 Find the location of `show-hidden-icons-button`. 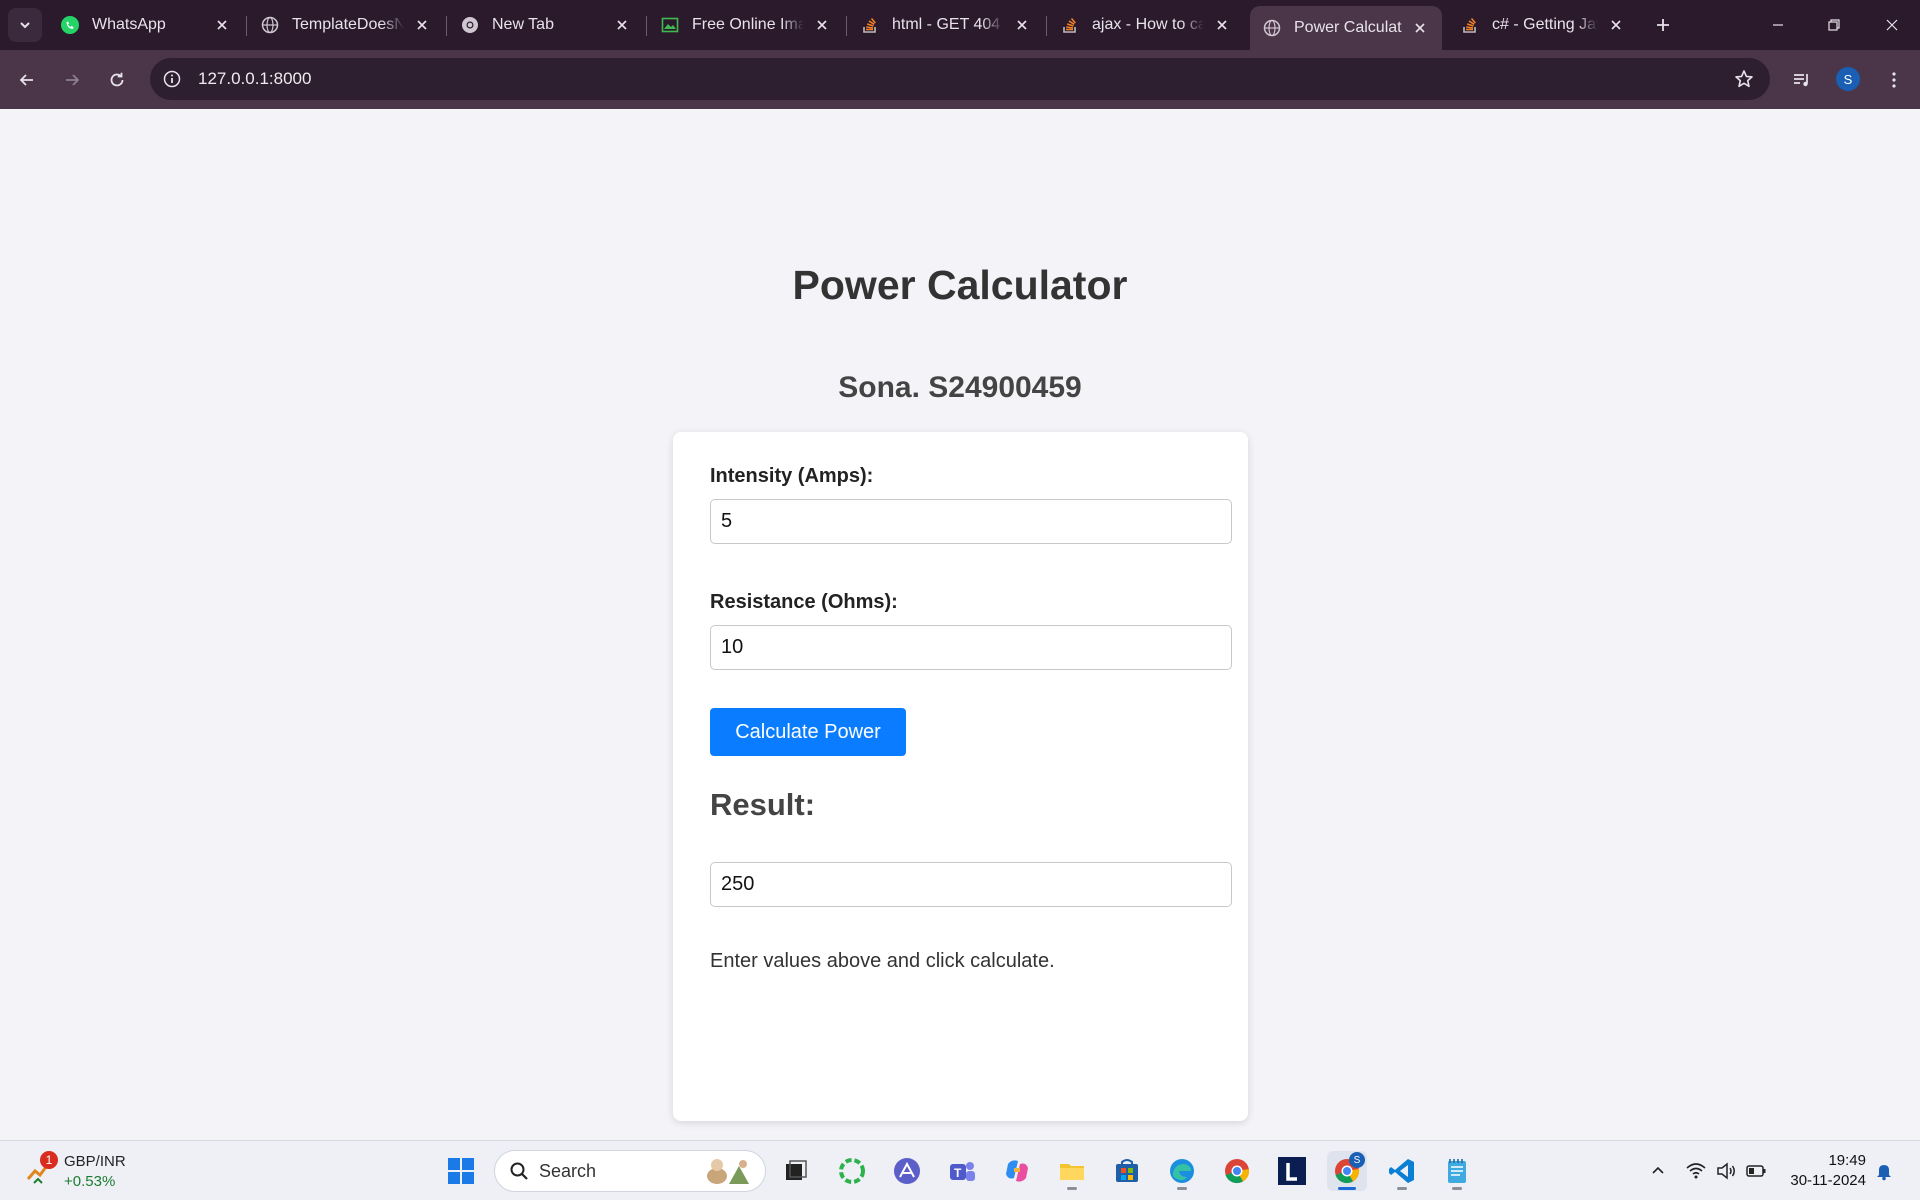

show-hidden-icons-button is located at coordinates (1658, 1171).